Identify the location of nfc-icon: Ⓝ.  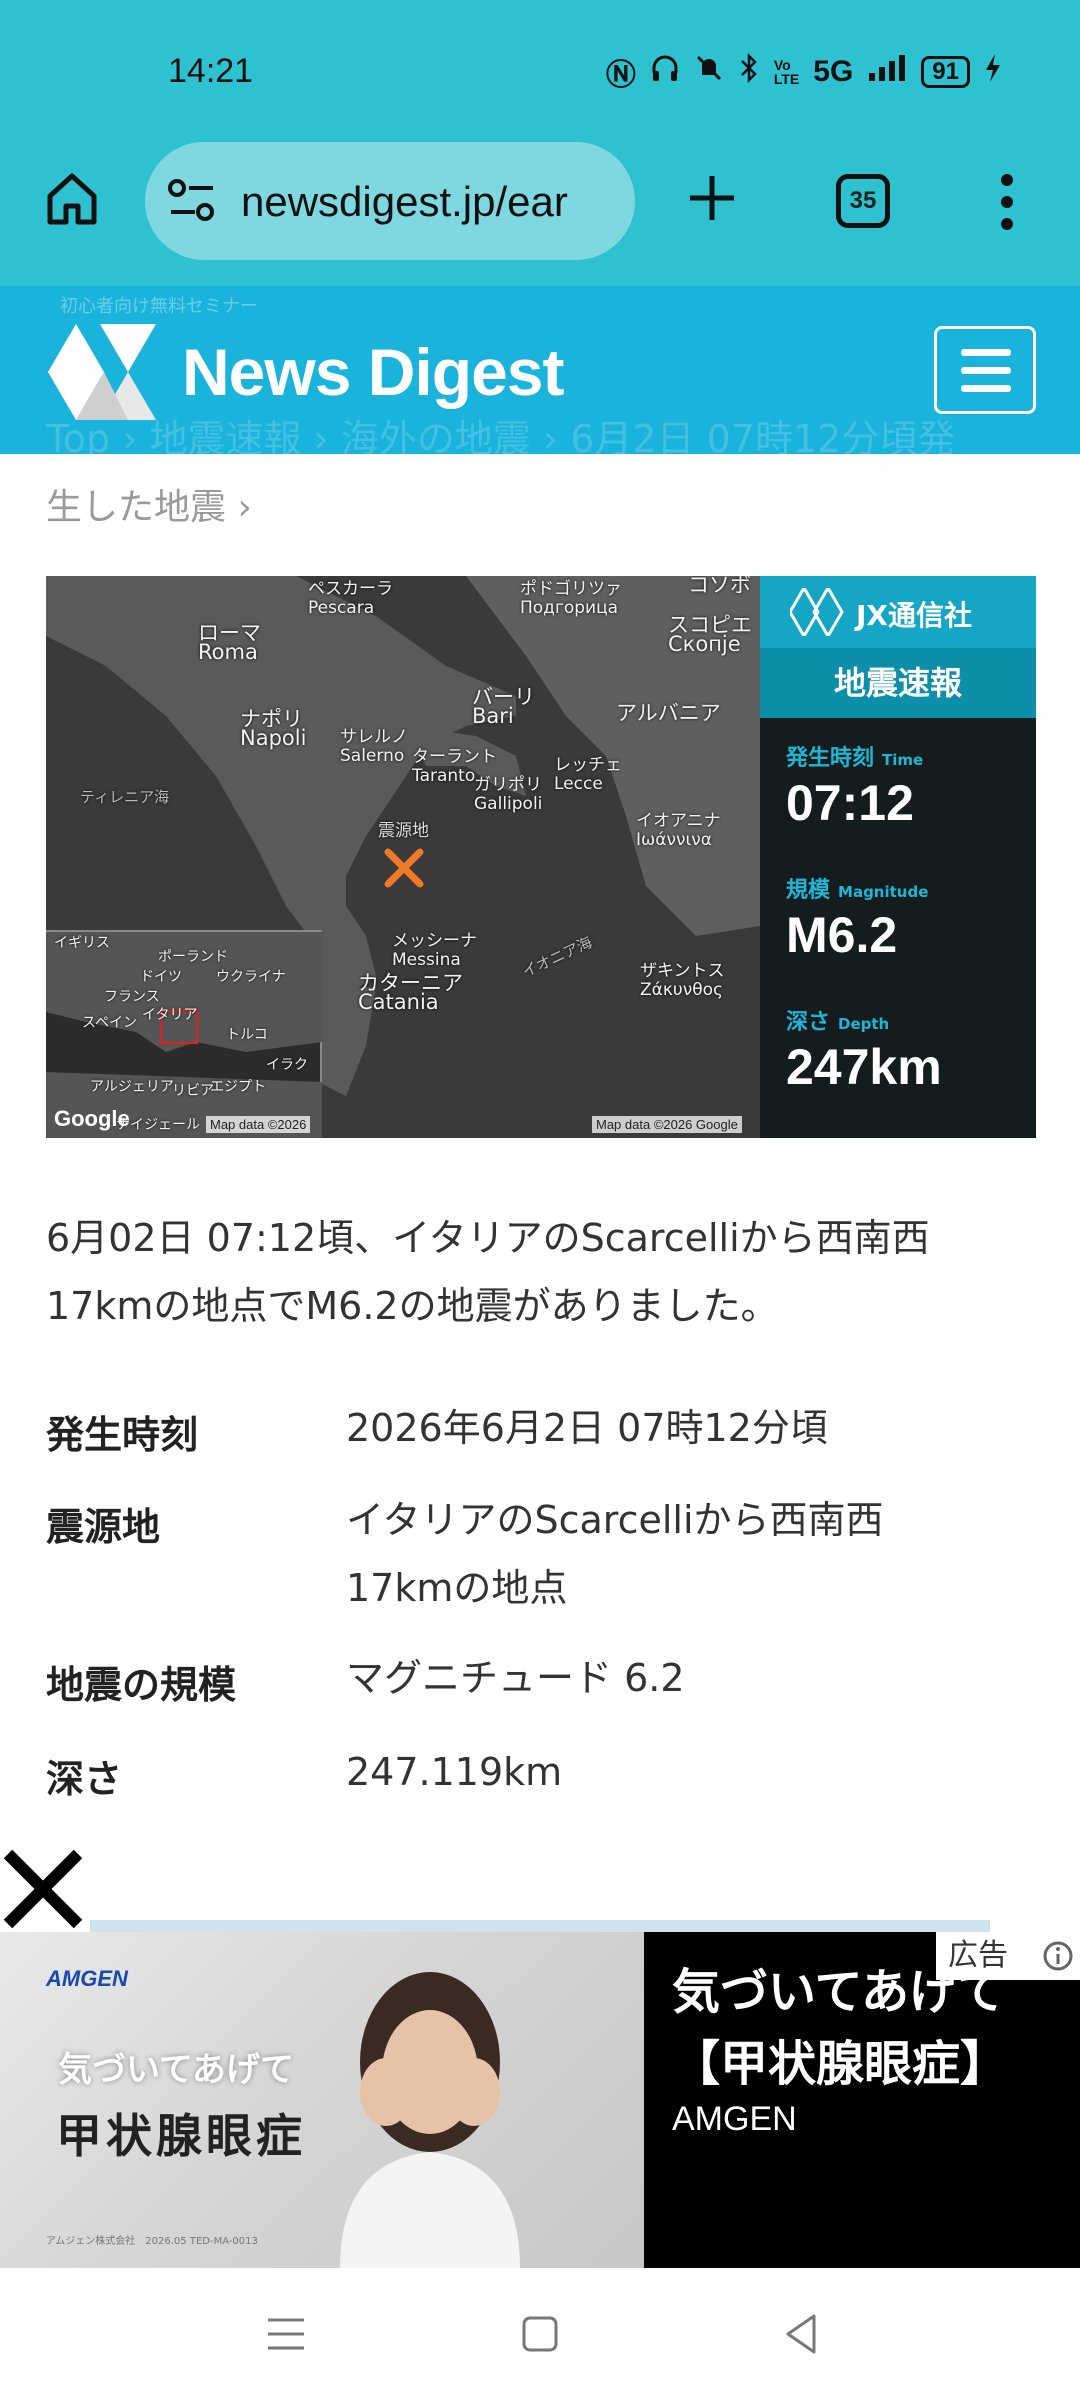
(620, 75).